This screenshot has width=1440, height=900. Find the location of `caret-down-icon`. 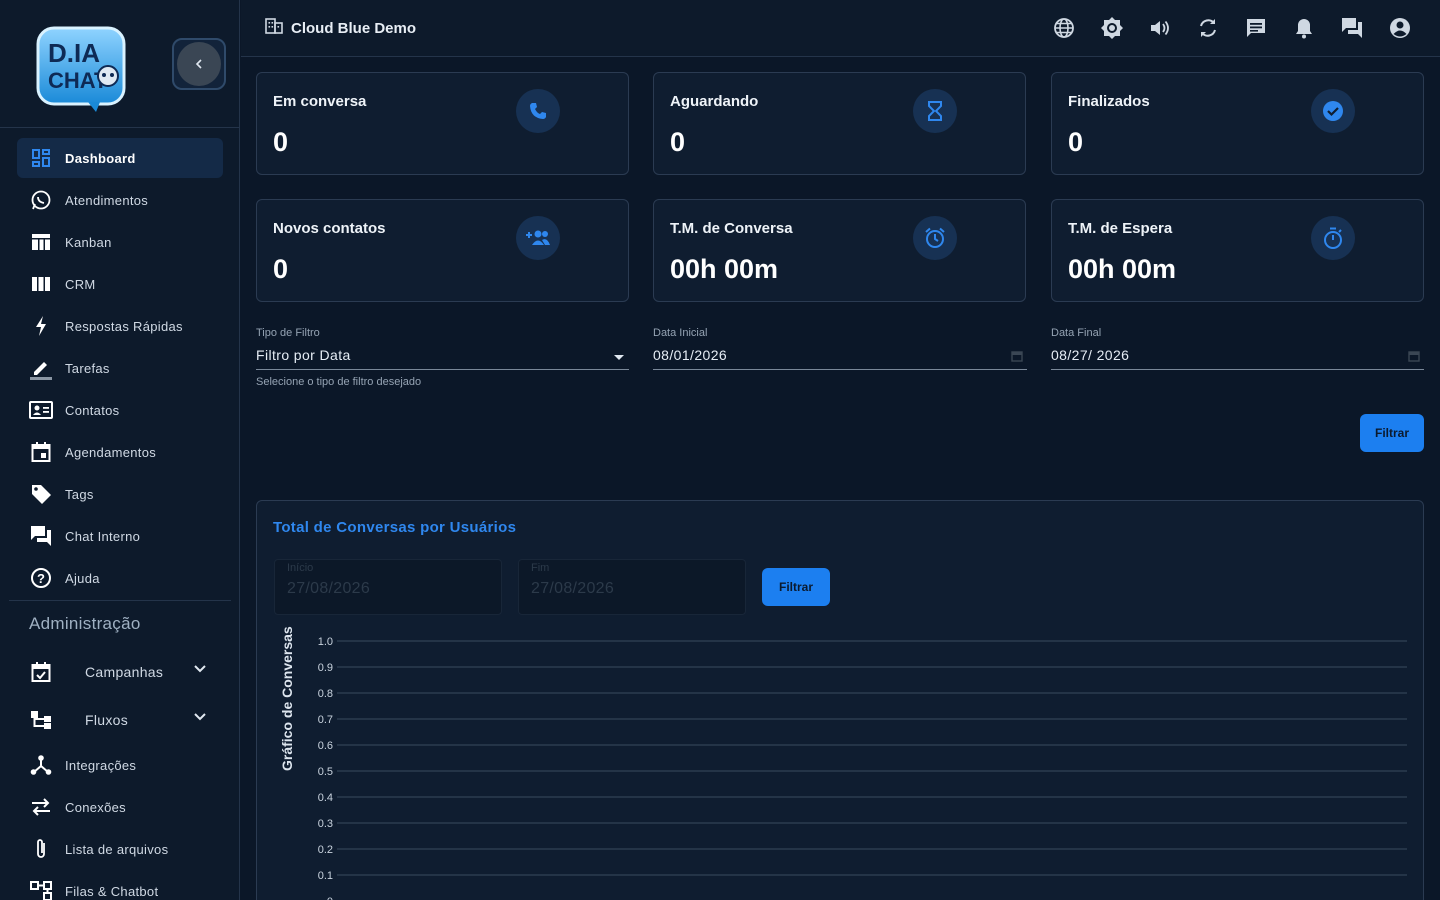

caret-down-icon is located at coordinates (619, 358).